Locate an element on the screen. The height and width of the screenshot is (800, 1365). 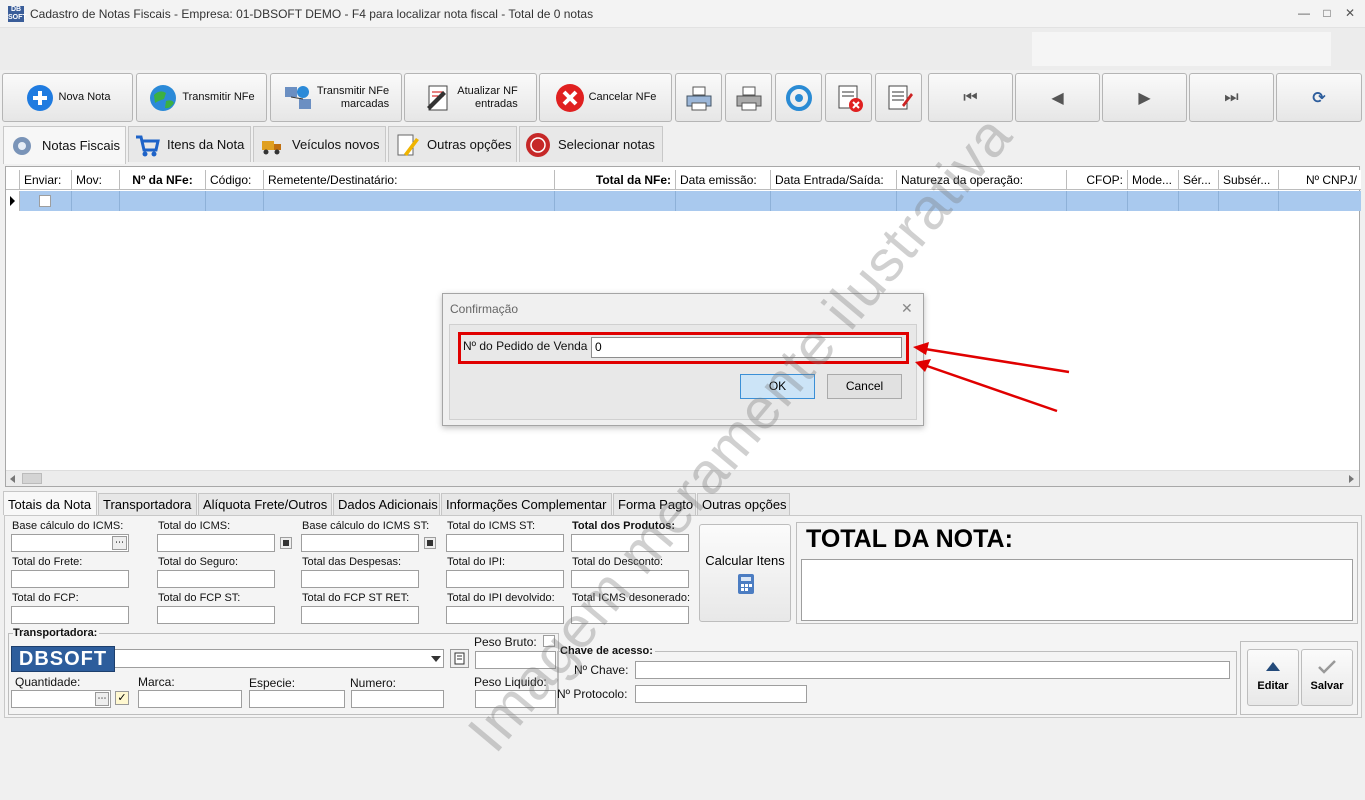
printer-gray-icon is located at coordinates (749, 98).